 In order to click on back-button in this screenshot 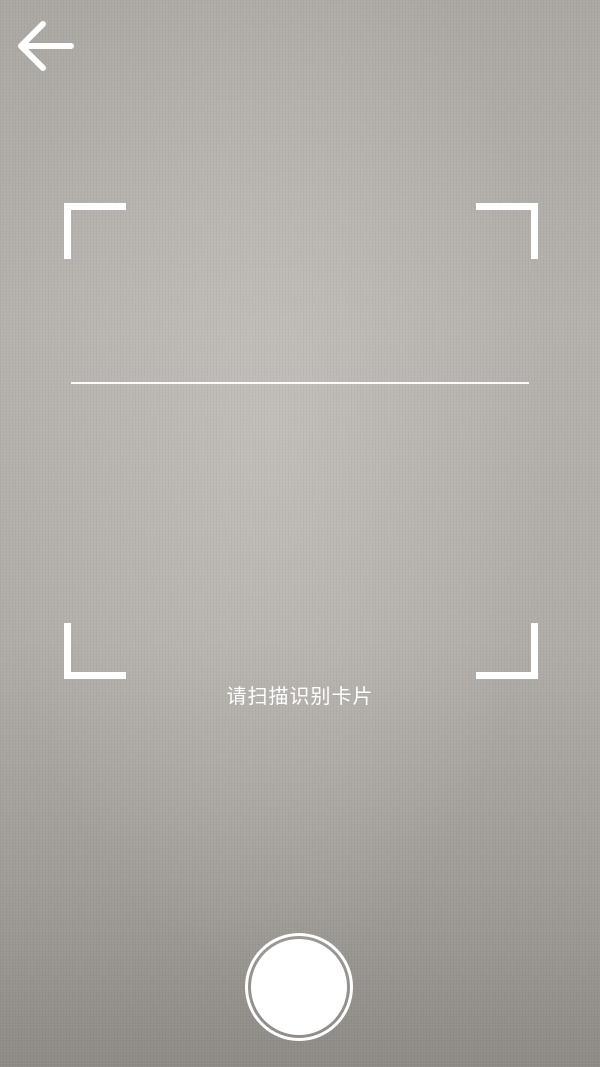, I will do `click(45, 46)`.